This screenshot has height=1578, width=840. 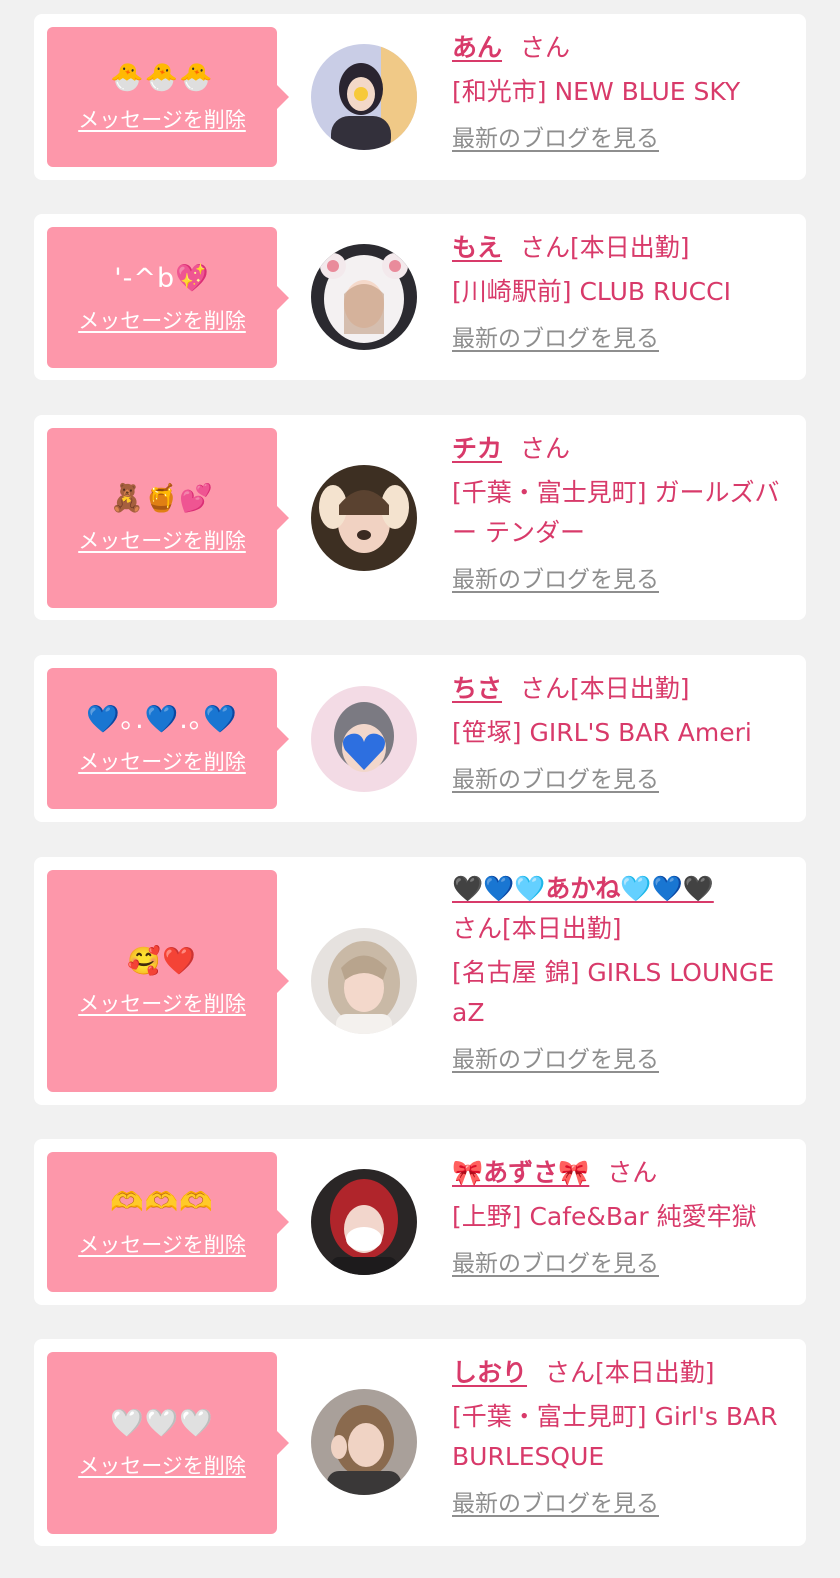 I want to click on info: あん さん [和光市] NEW BLUE SKY 最新のブログを見る, so click(x=625, y=92).